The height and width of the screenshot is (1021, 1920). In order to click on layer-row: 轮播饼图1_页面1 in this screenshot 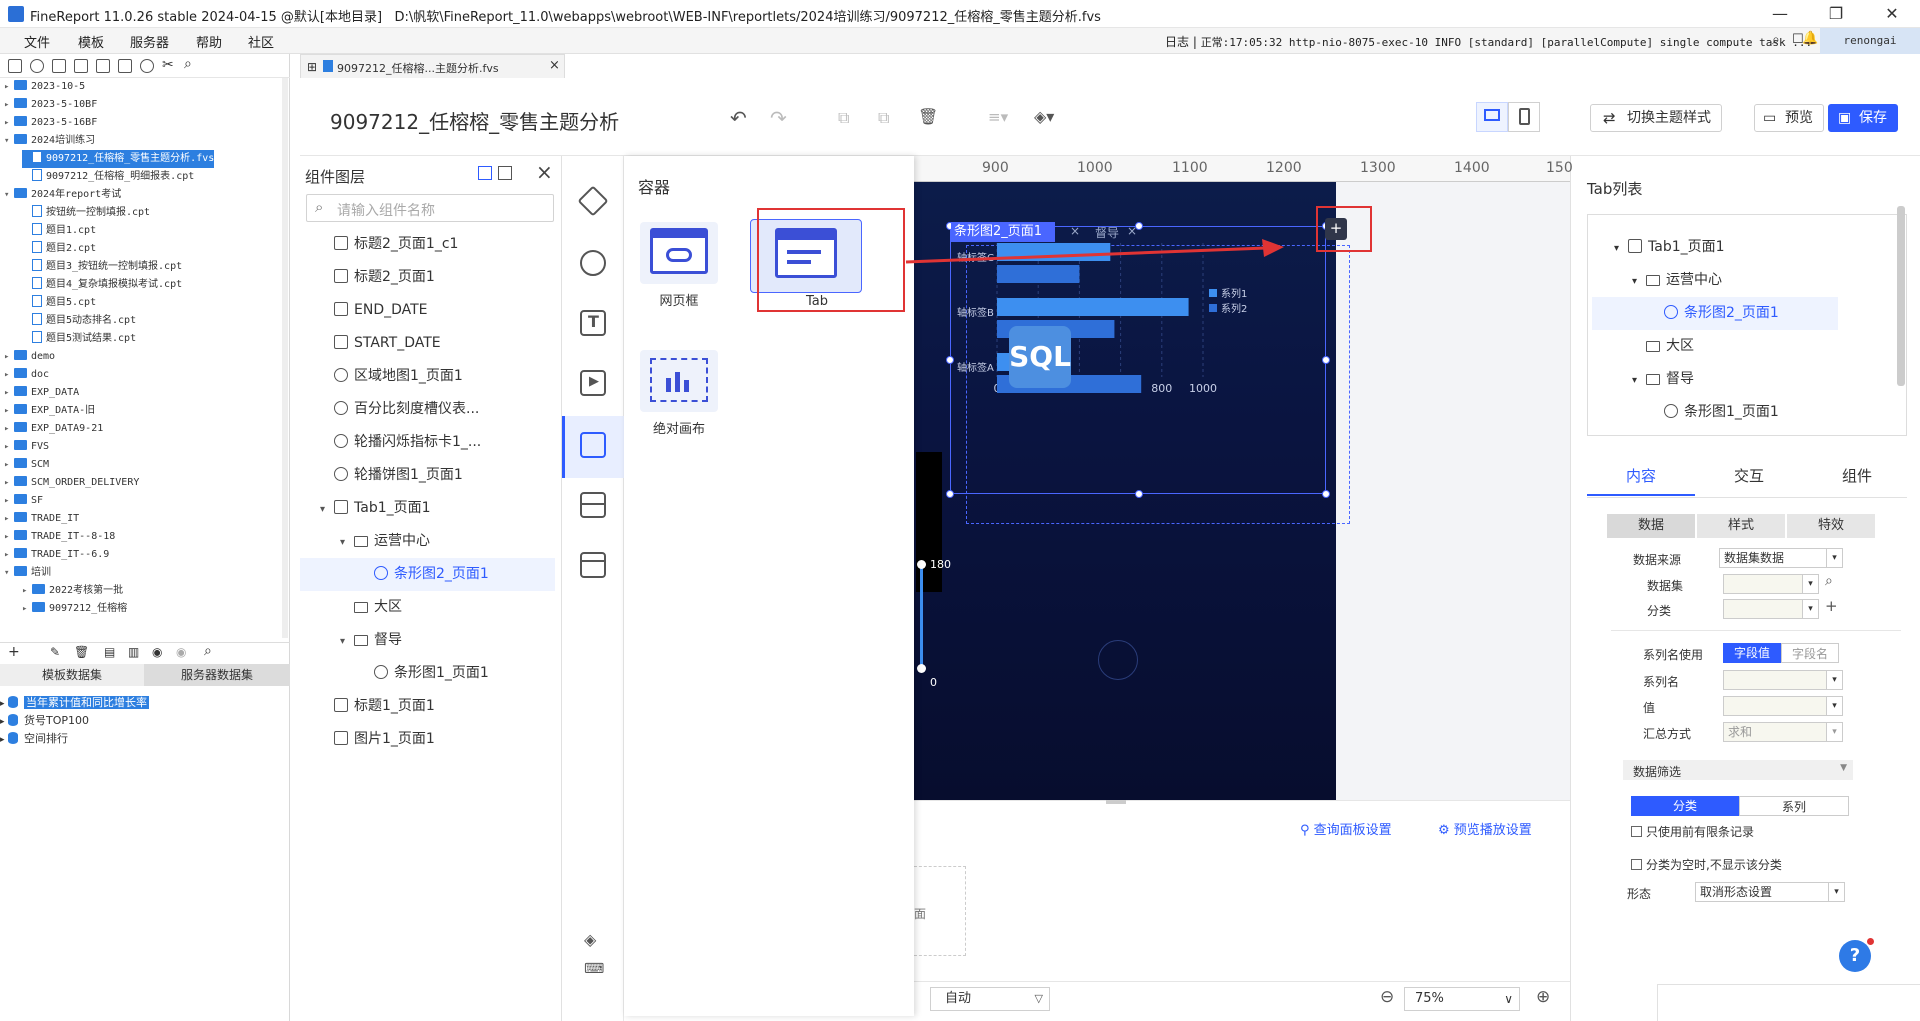, I will do `click(427, 475)`.